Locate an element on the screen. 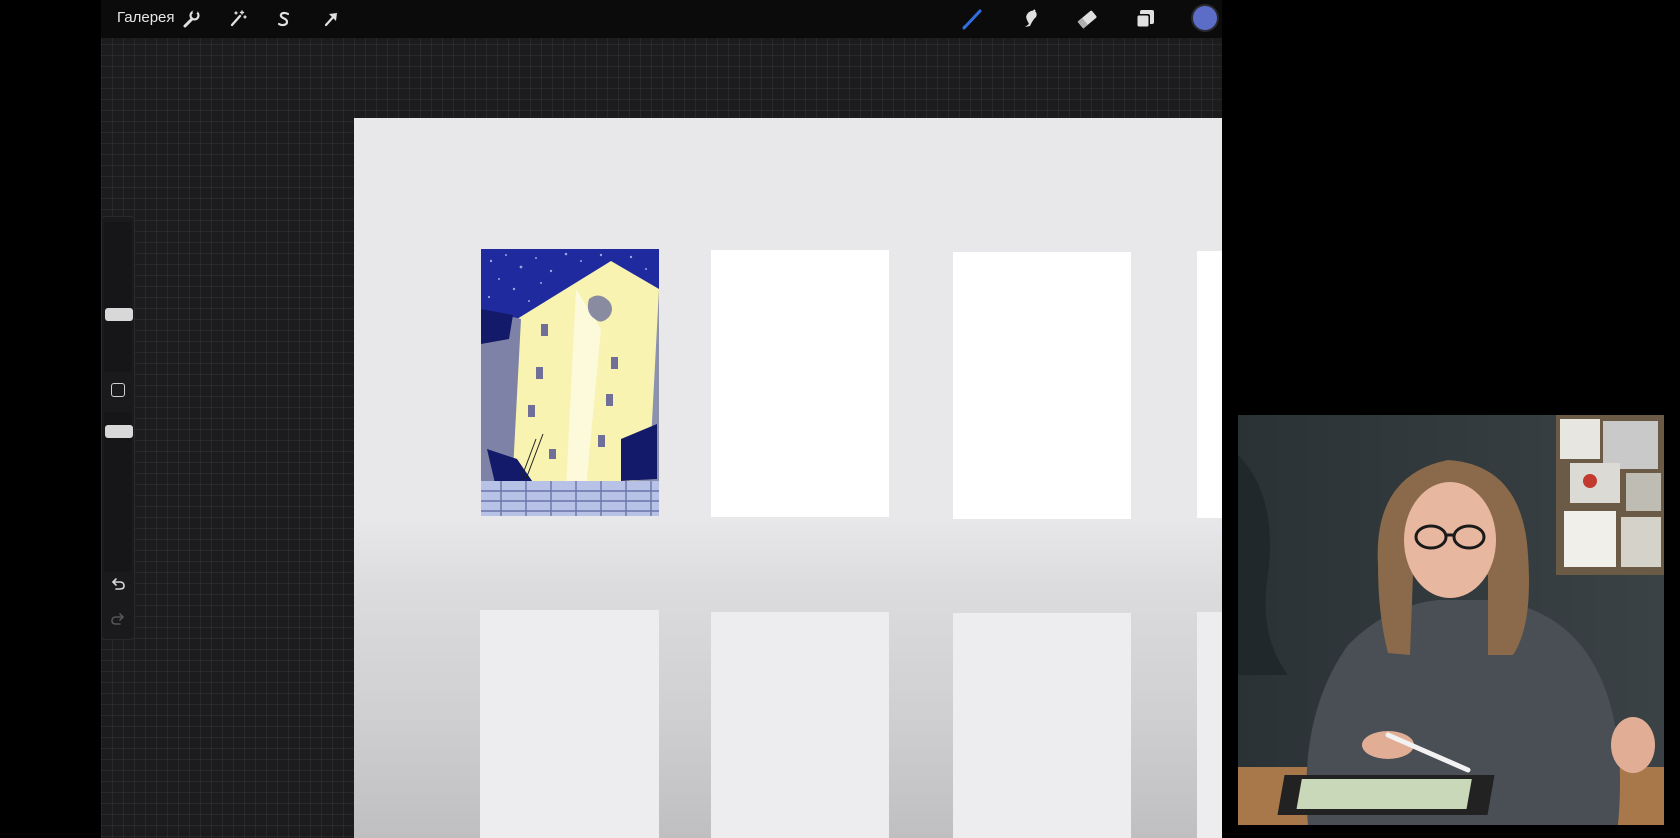 This screenshot has height=838, width=1680. presenter-video is located at coordinates (1451, 620).